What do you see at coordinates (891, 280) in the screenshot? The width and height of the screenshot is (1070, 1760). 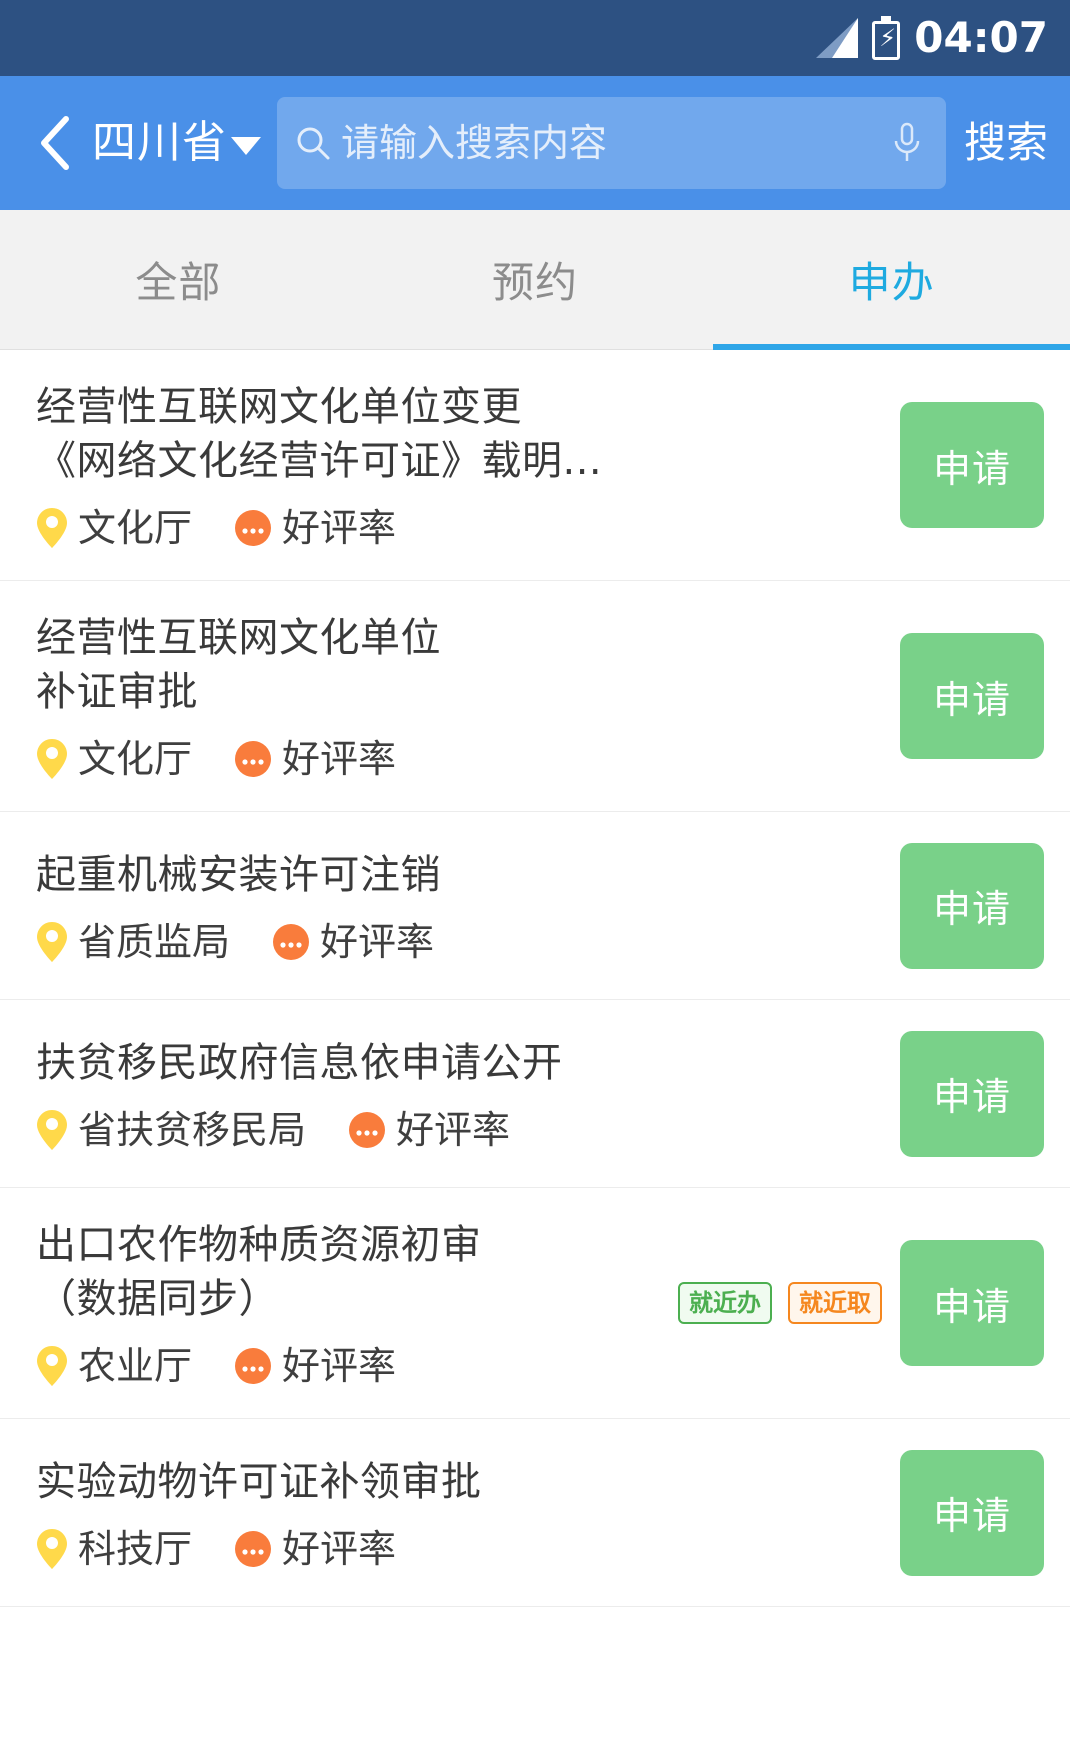 I see `tab-apply: 申办` at bounding box center [891, 280].